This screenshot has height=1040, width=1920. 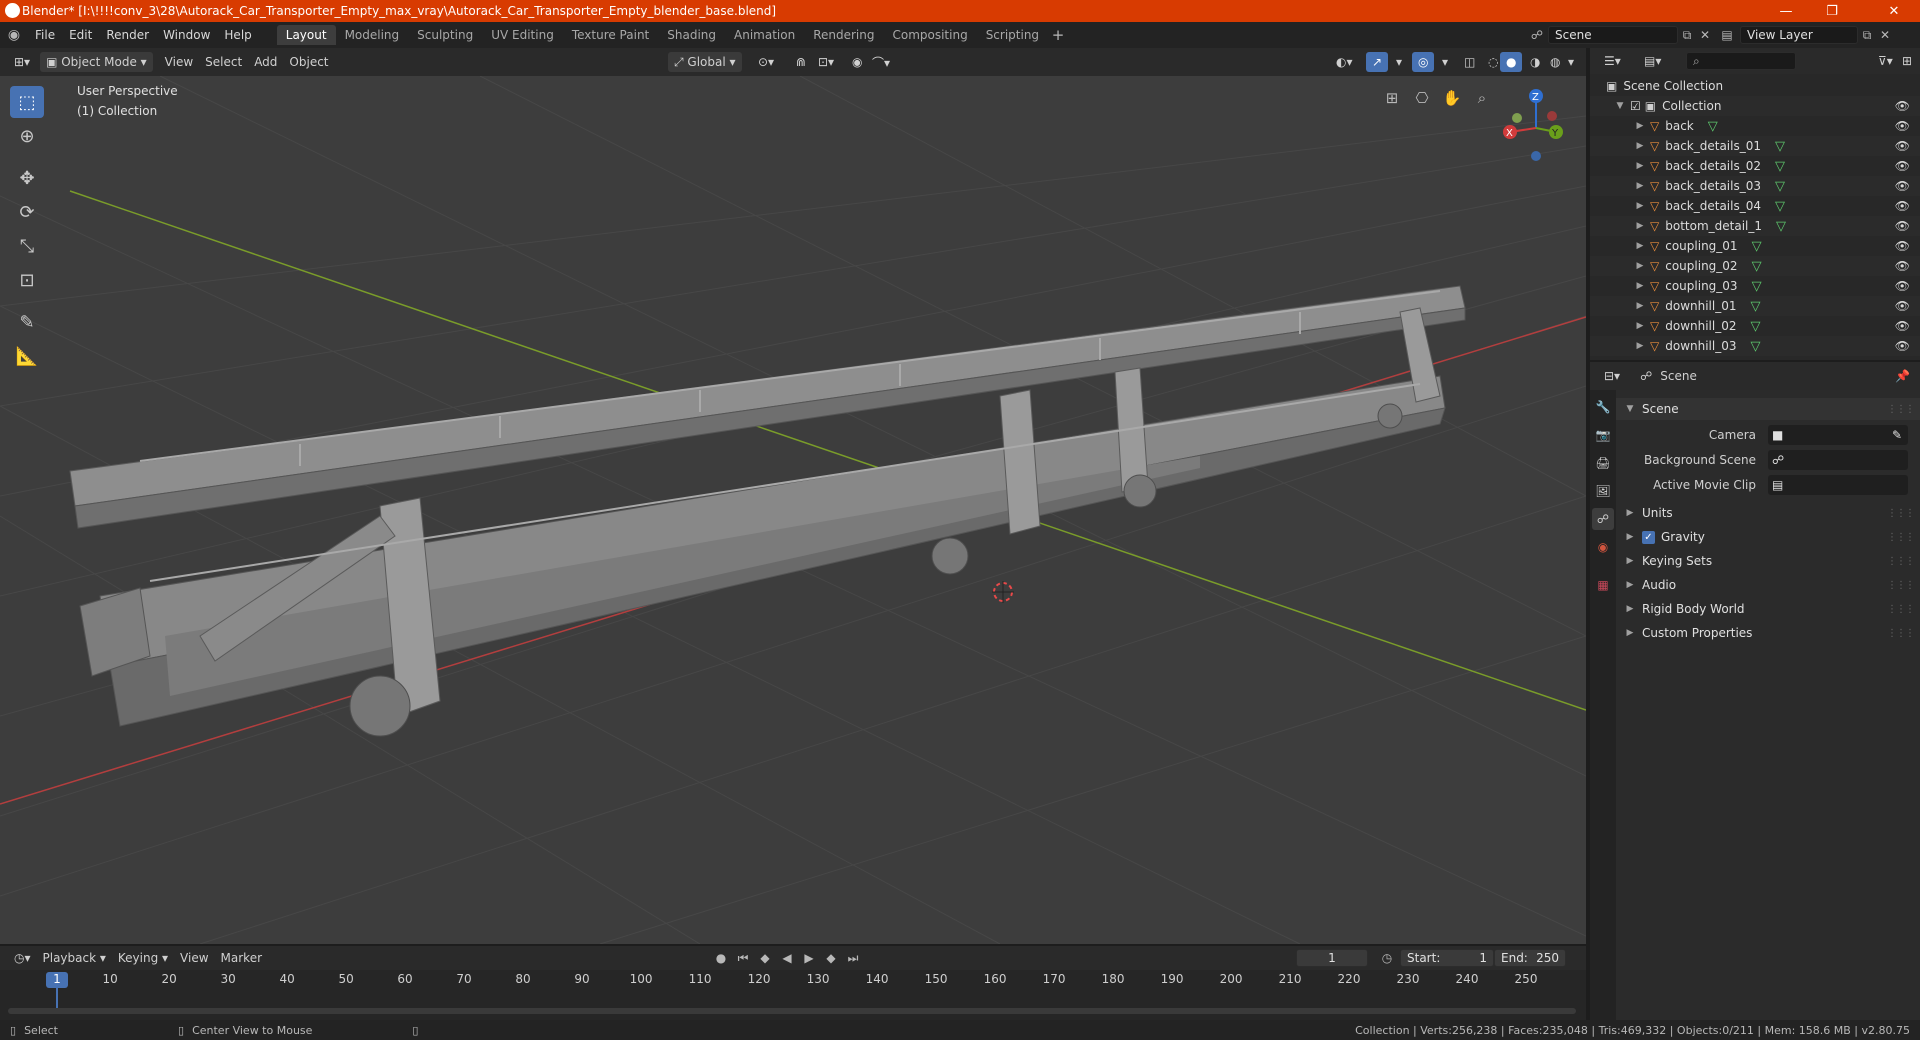 What do you see at coordinates (1392, 98) in the screenshot?
I see `grid-view-icon: ⊞` at bounding box center [1392, 98].